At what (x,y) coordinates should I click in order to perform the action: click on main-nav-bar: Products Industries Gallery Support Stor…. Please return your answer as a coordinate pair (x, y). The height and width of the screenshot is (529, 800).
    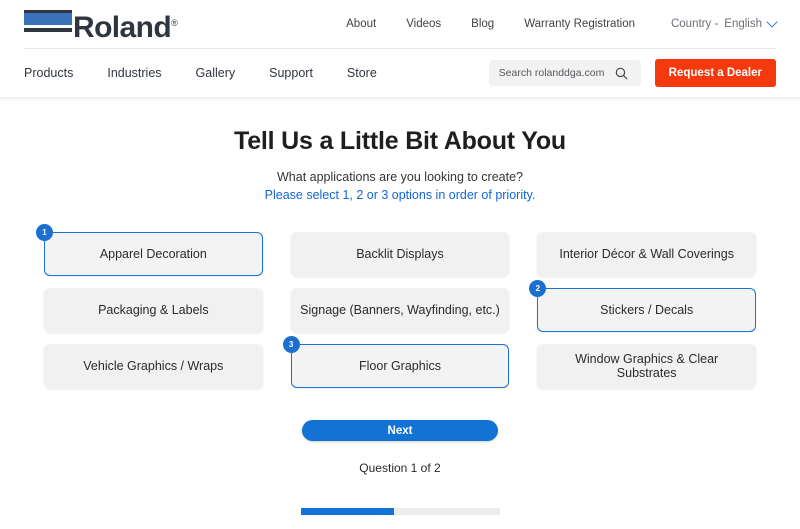
    Looking at the image, I should click on (400, 73).